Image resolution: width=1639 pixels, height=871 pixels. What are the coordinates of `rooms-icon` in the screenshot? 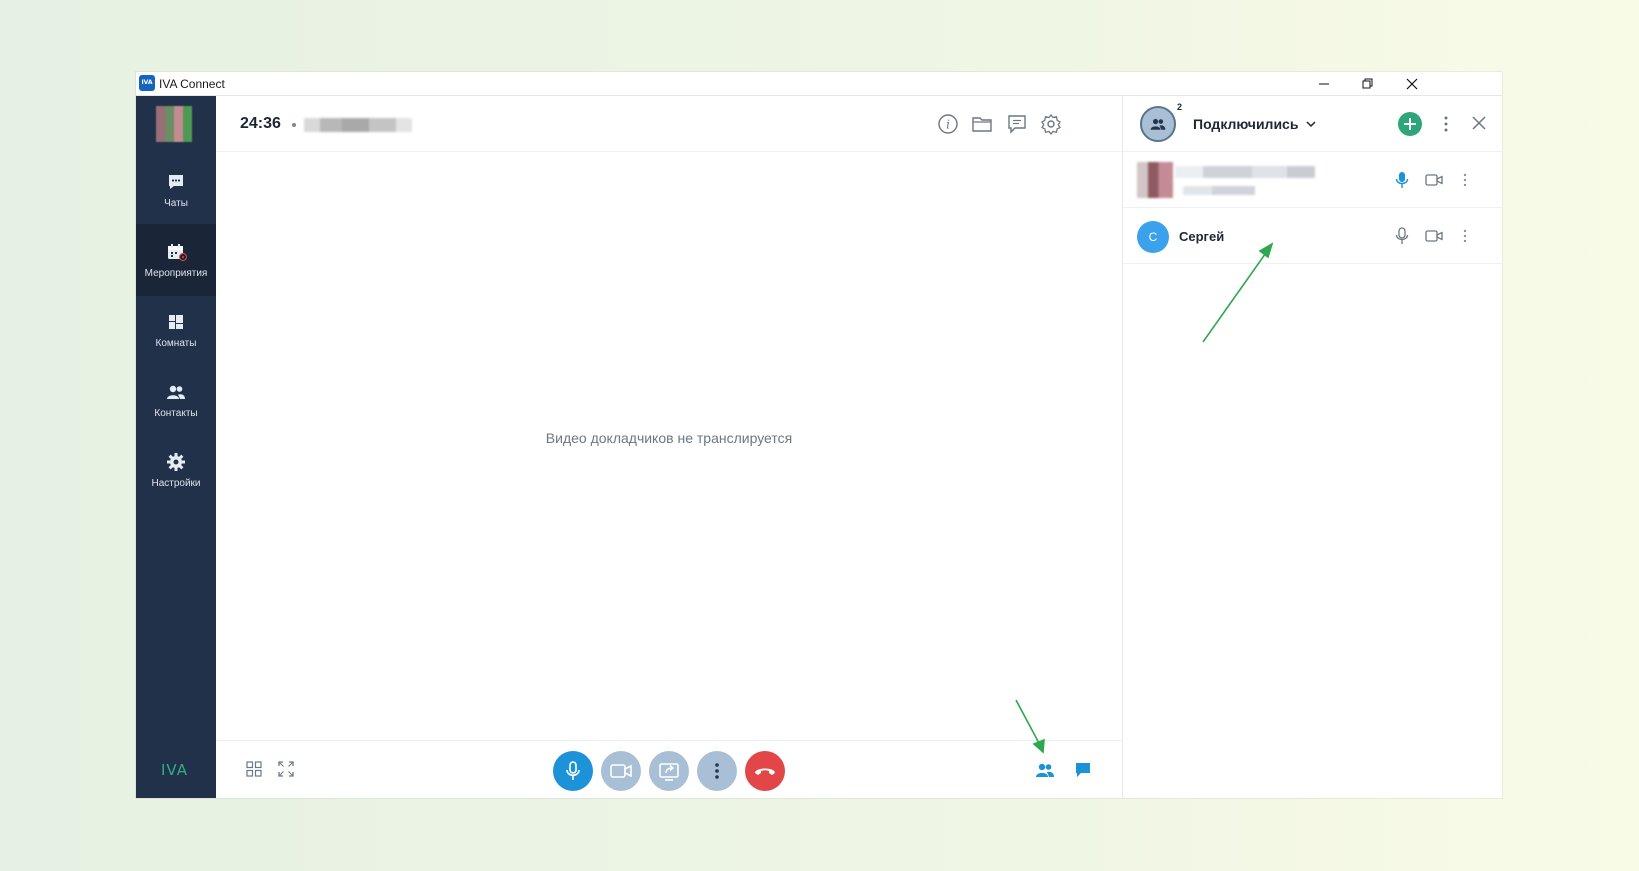 It's located at (176, 322).